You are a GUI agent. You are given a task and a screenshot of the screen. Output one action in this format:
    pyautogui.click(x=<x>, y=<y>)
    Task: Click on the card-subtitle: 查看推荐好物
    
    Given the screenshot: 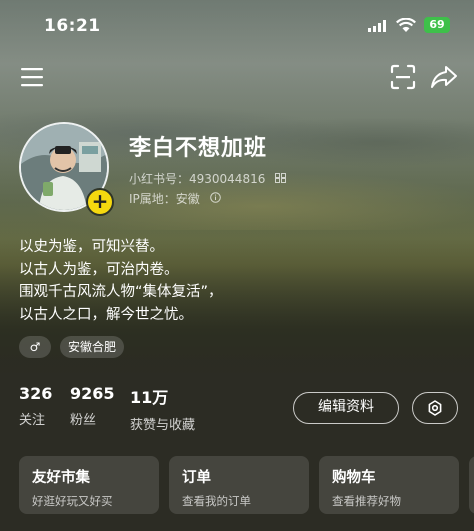 What is the action you would take?
    pyautogui.click(x=366, y=501)
    